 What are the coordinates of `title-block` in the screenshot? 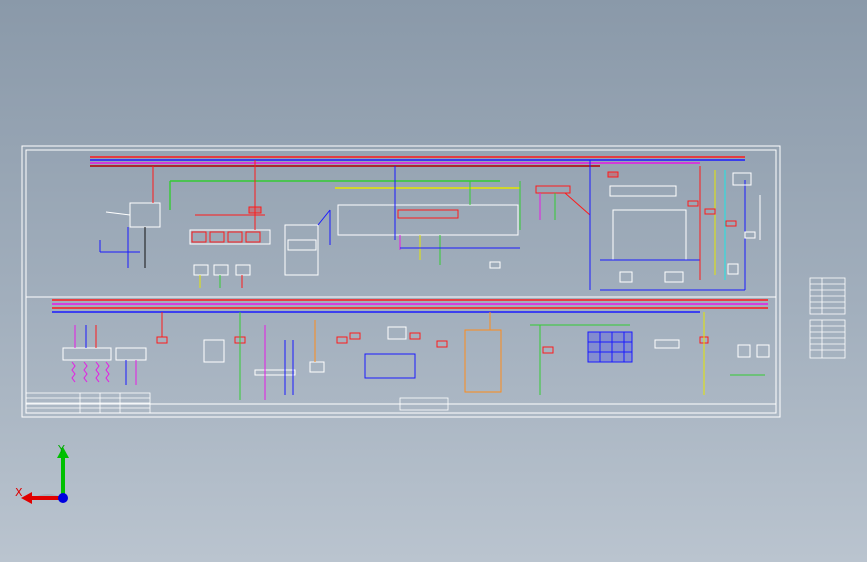 It's located at (237, 403).